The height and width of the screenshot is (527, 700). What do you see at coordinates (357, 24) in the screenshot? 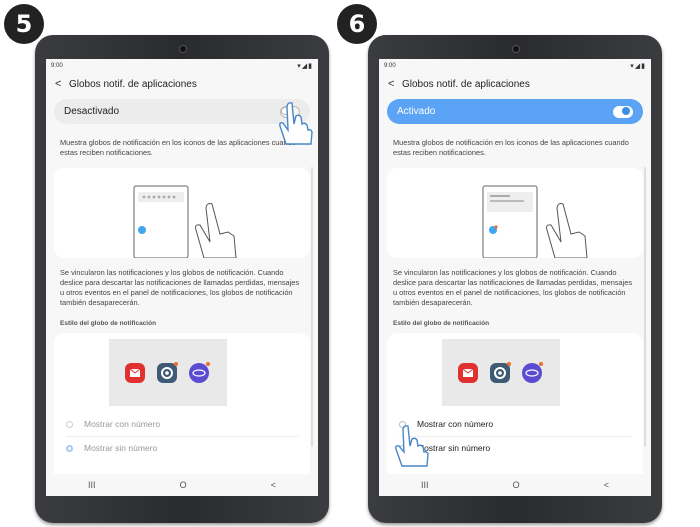
I see `step-number-6: 6` at bounding box center [357, 24].